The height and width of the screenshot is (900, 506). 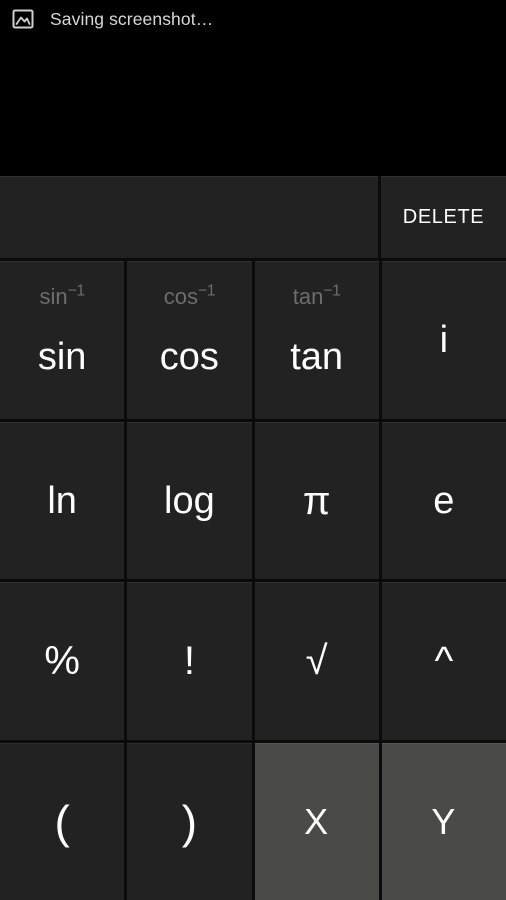 What do you see at coordinates (317, 357) in the screenshot?
I see `key-tan-label: tan` at bounding box center [317, 357].